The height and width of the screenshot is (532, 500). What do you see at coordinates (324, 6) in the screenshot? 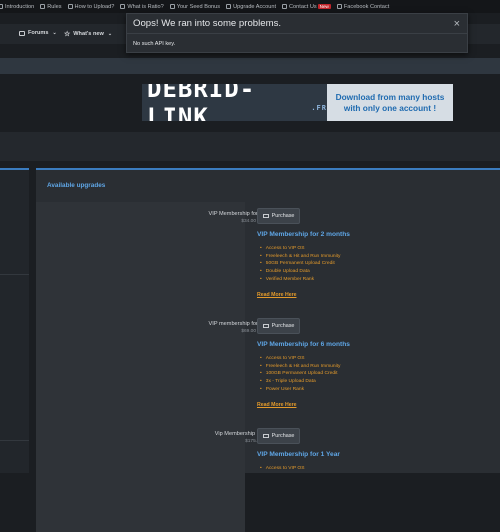
I see `new-badge: New` at bounding box center [324, 6].